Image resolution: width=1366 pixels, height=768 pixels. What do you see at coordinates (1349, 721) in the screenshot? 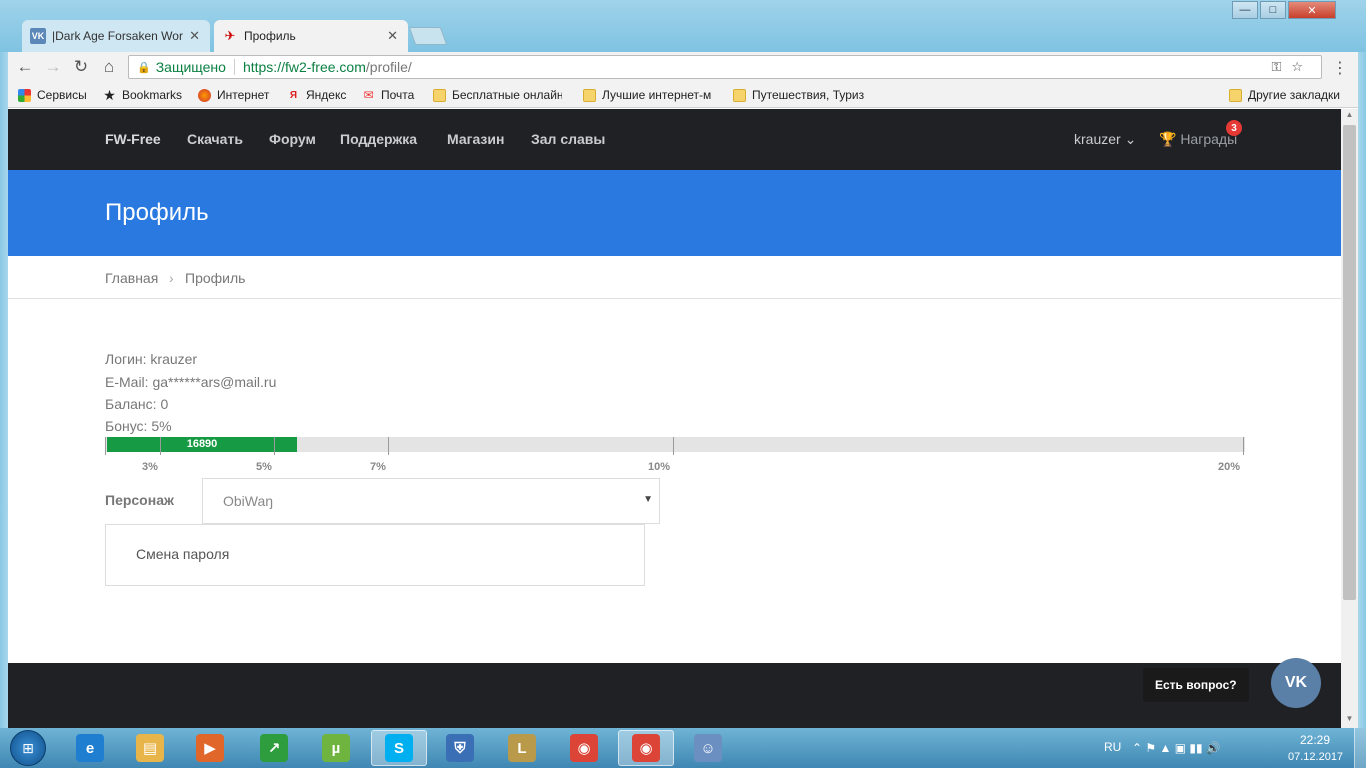
I see `scroll-down-icon: ▼` at bounding box center [1349, 721].